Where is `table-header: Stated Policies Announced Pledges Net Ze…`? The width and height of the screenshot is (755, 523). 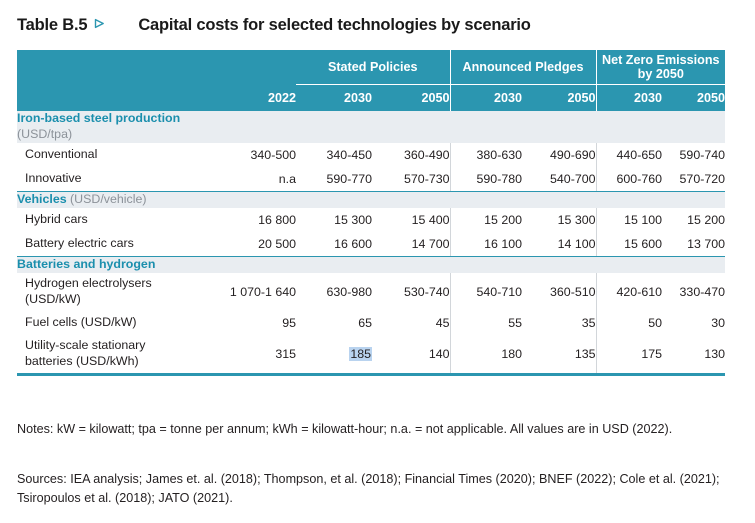
table-header: Stated Policies Announced Pledges Net Ze… is located at coordinates (371, 80).